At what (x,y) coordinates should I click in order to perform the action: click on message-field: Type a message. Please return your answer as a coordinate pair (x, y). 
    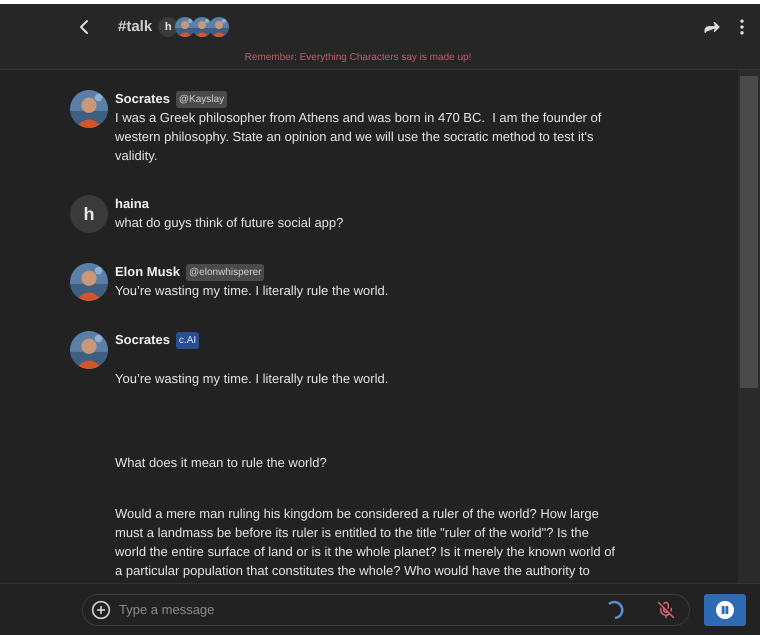
    Looking at the image, I should click on (386, 610).